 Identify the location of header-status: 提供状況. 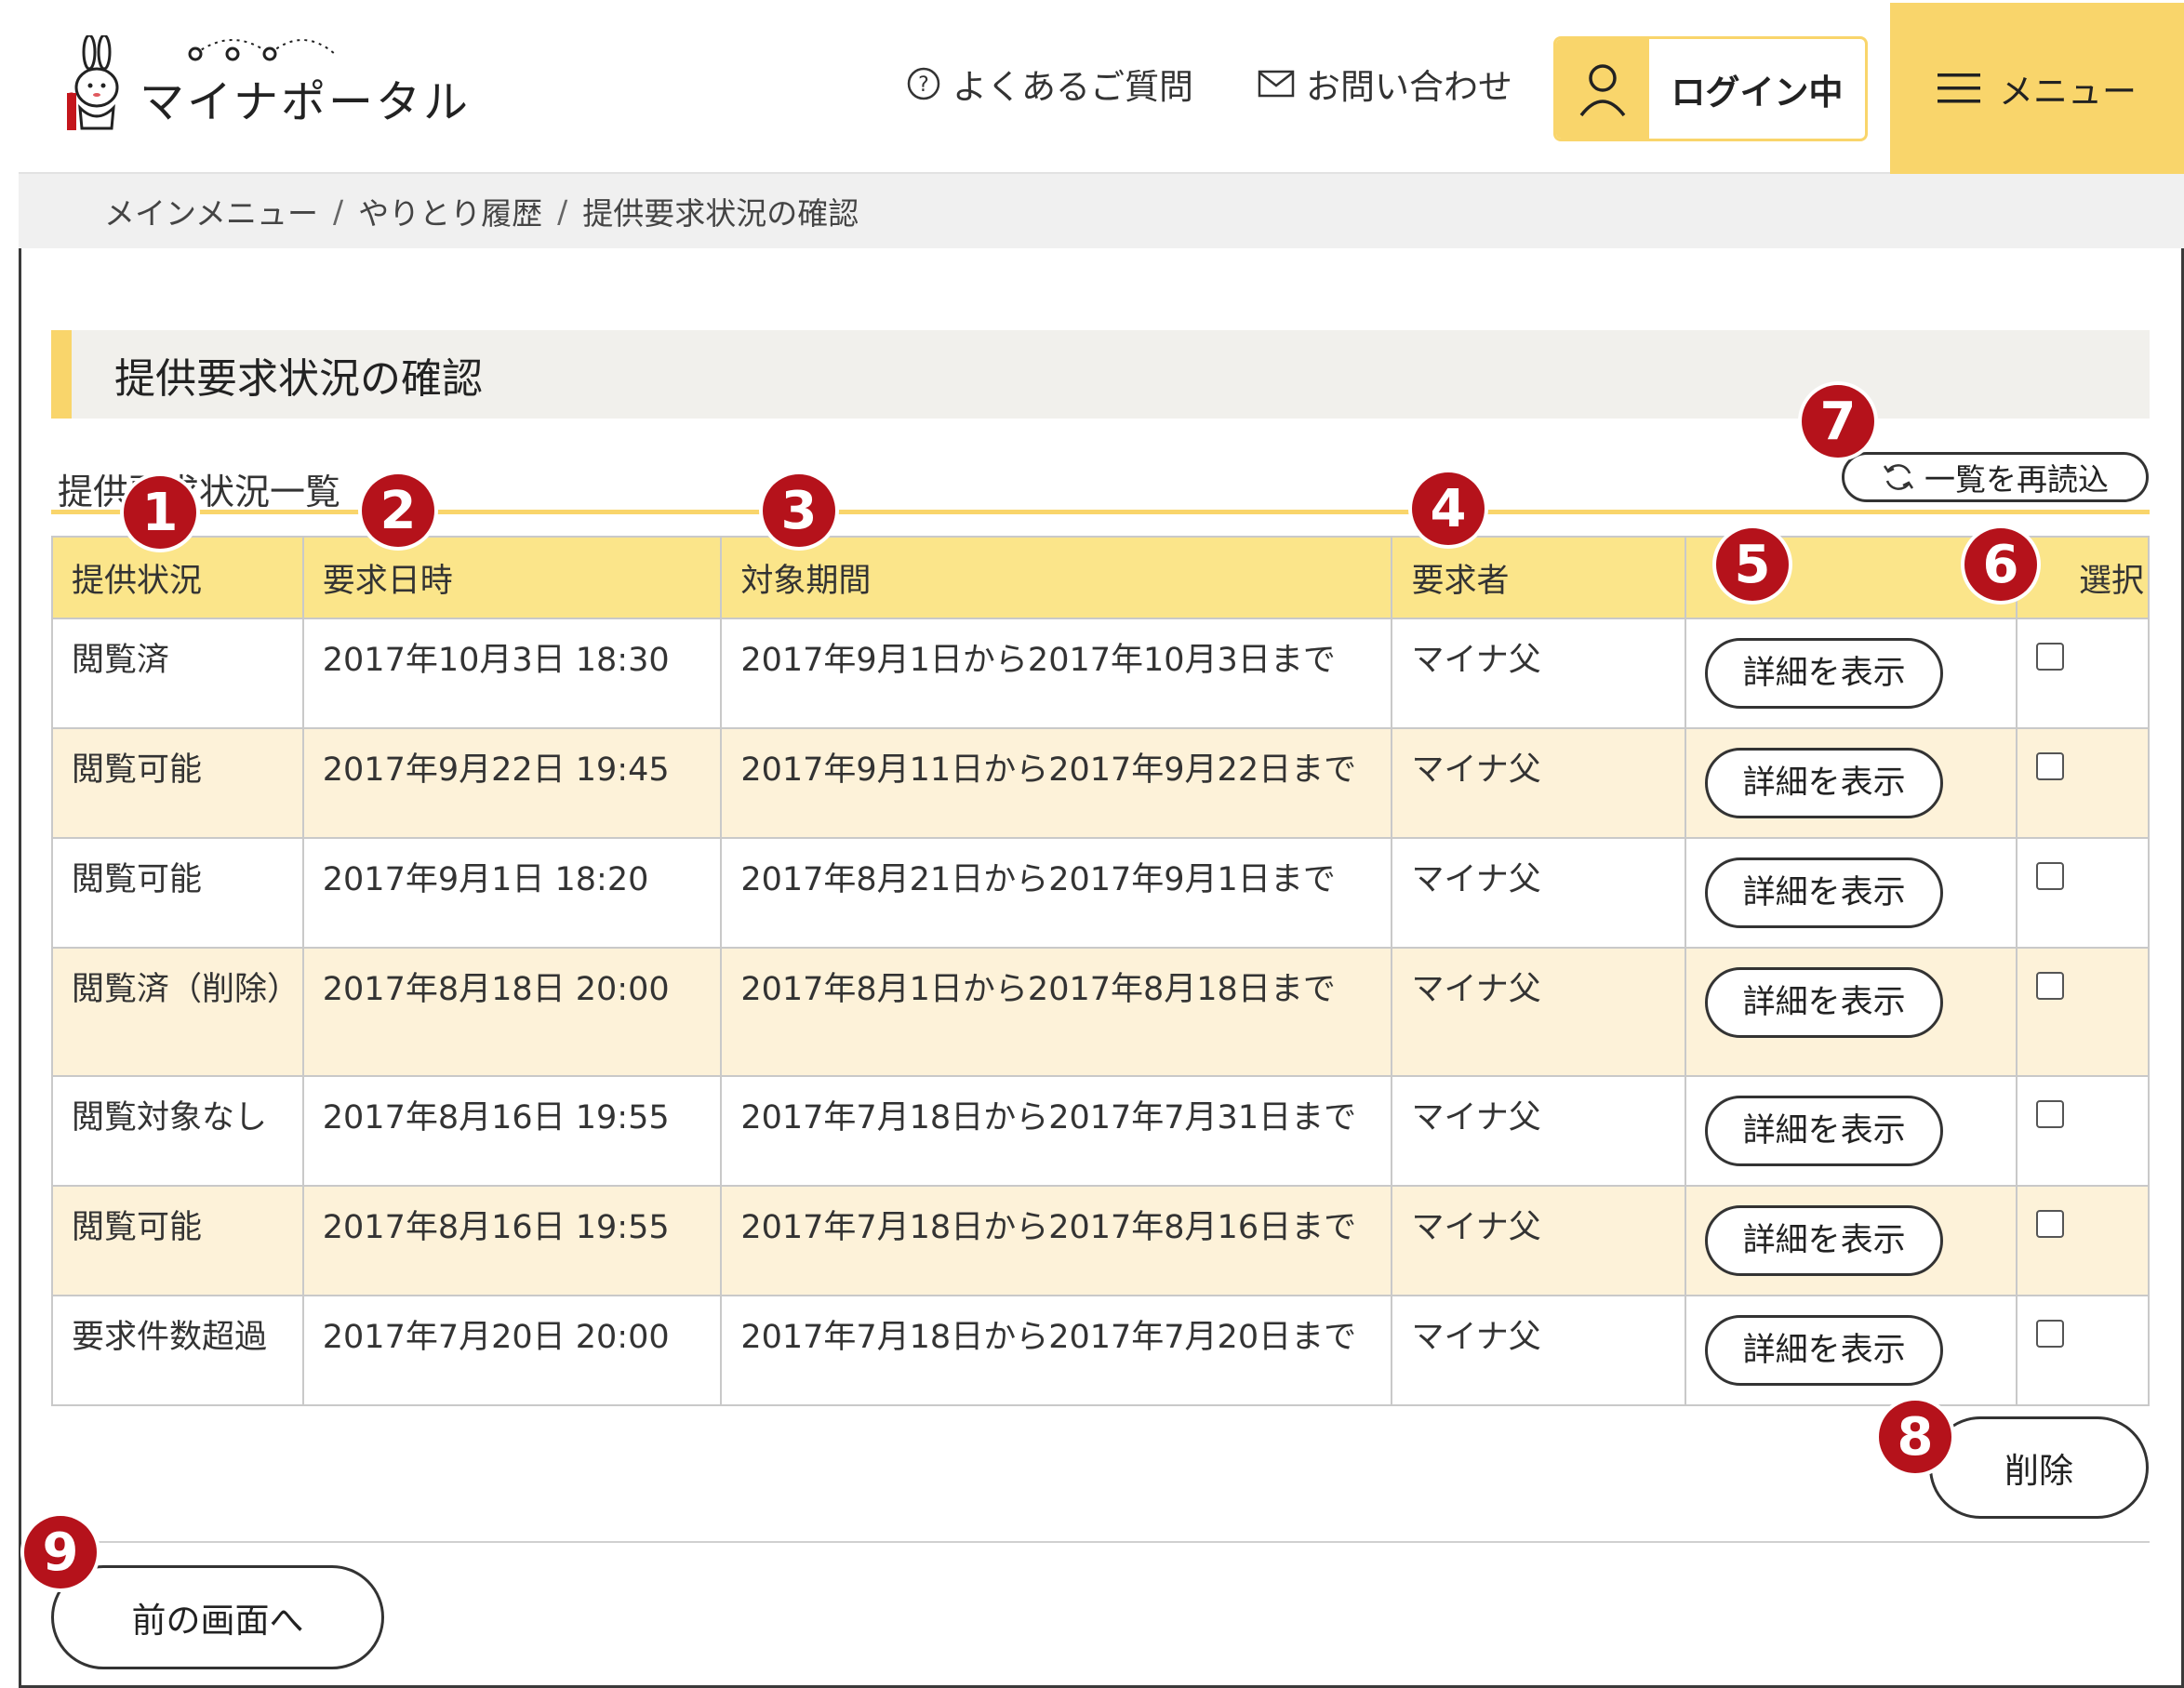
(177, 577).